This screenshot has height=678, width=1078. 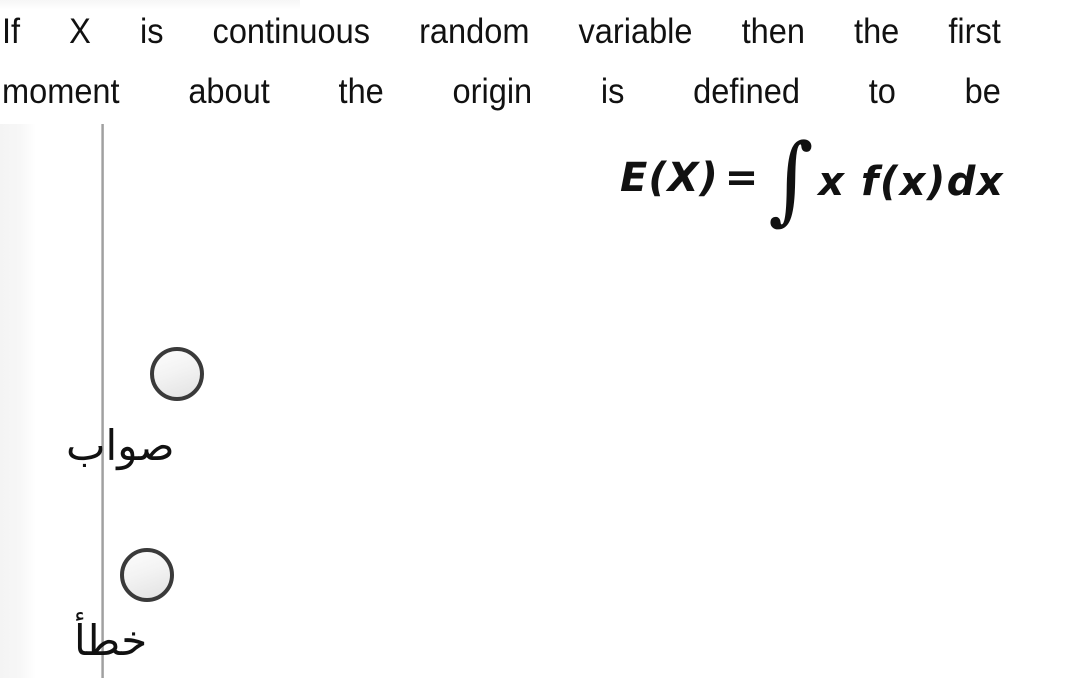 I want to click on expected-value-formula: E(X) = ∫ x f(x)dx, so click(x=840, y=178).